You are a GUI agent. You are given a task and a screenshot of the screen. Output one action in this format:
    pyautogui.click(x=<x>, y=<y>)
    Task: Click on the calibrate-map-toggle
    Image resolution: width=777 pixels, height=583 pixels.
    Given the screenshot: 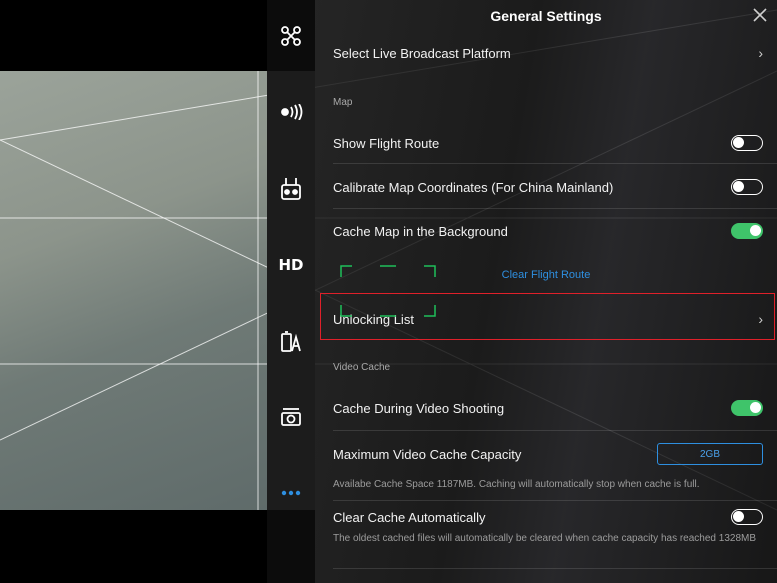 What is the action you would take?
    pyautogui.click(x=747, y=187)
    